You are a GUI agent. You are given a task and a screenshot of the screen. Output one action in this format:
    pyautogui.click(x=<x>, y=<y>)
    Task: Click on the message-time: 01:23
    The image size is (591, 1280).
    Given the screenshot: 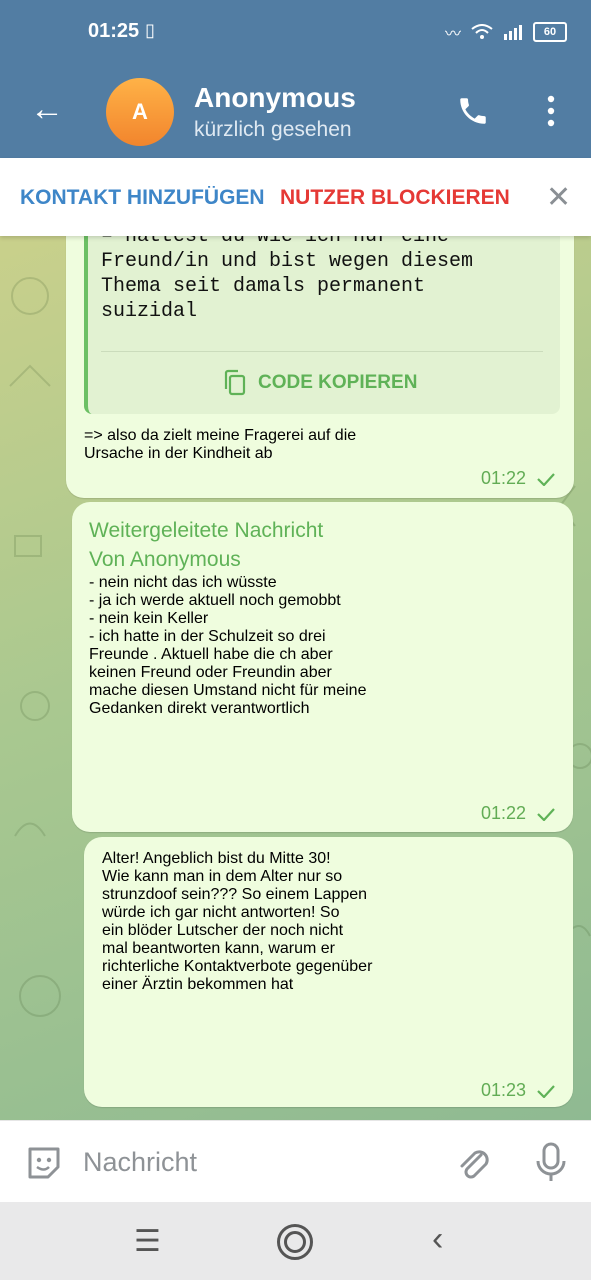 What is the action you would take?
    pyautogui.click(x=504, y=1090)
    